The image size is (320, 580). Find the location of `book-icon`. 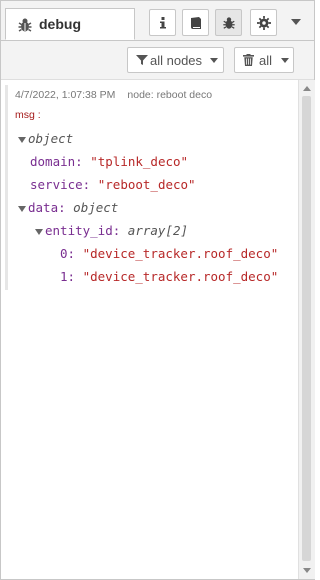

book-icon is located at coordinates (196, 23).